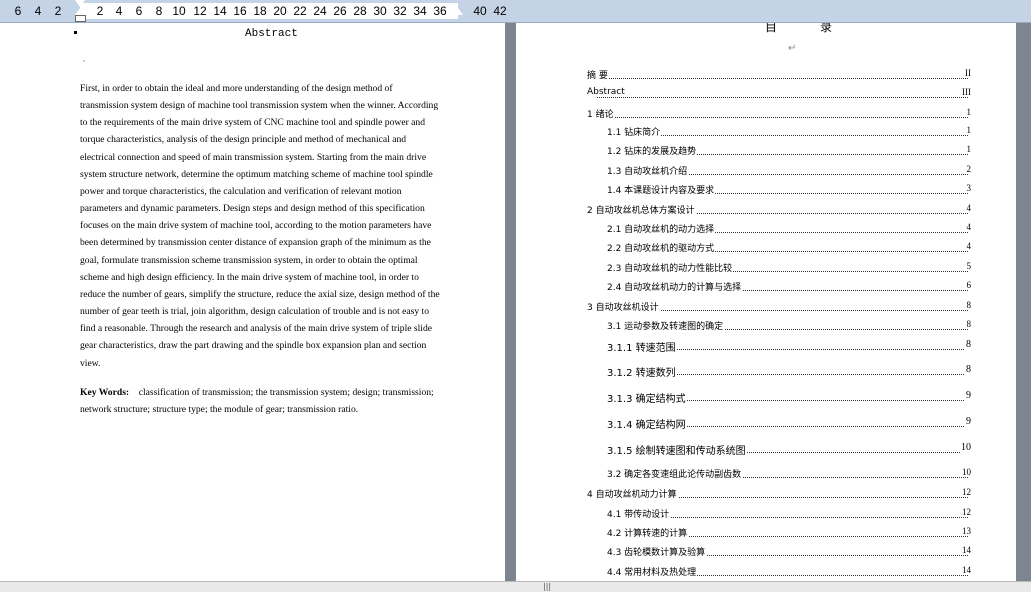 The height and width of the screenshot is (592, 1031). What do you see at coordinates (766, 449) in the screenshot?
I see `toc-entry: 3.1.5 绘制转速图和传动系统图 10` at bounding box center [766, 449].